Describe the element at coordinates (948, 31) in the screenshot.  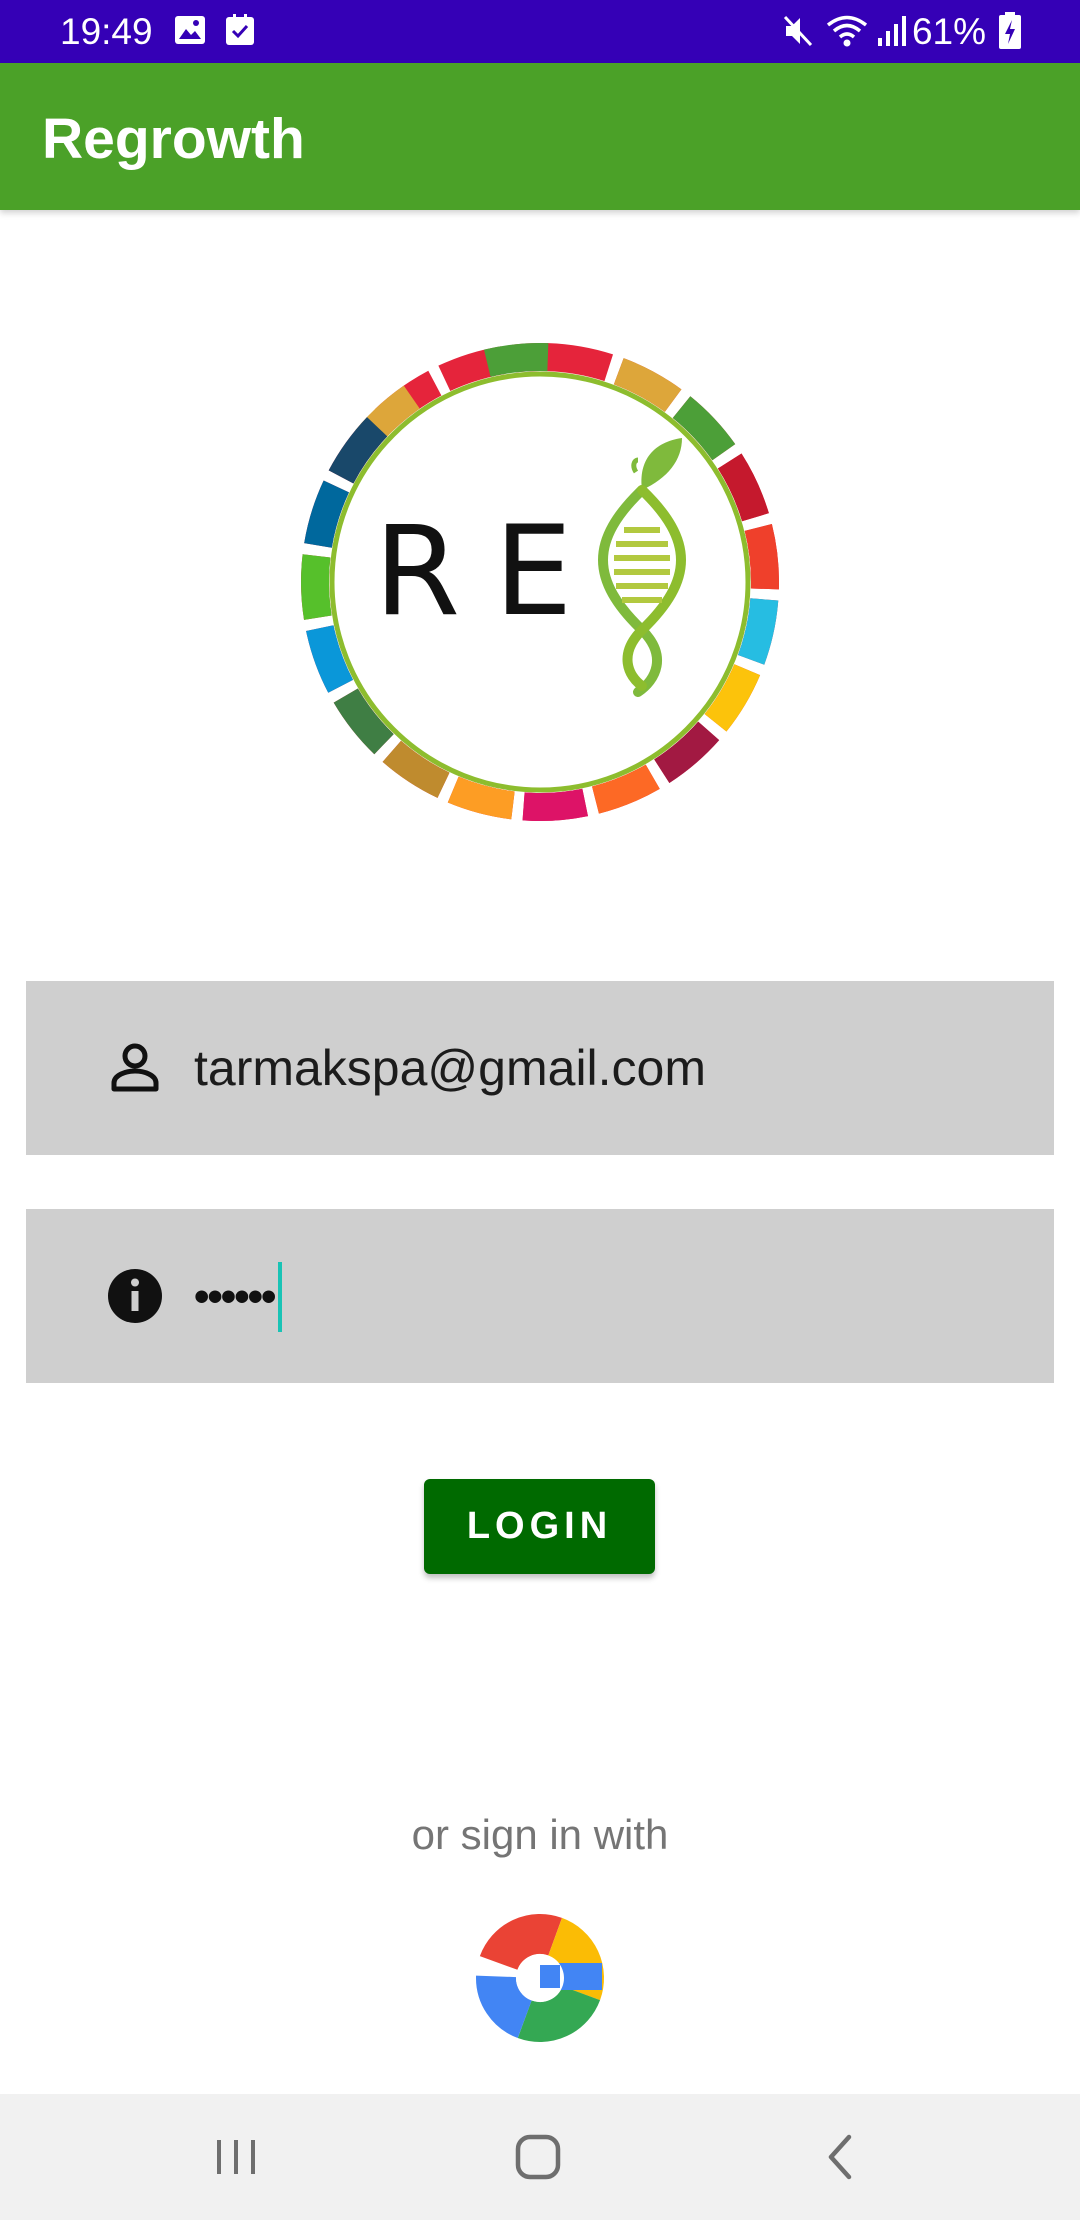
I see `battery-percent: 61%` at that location.